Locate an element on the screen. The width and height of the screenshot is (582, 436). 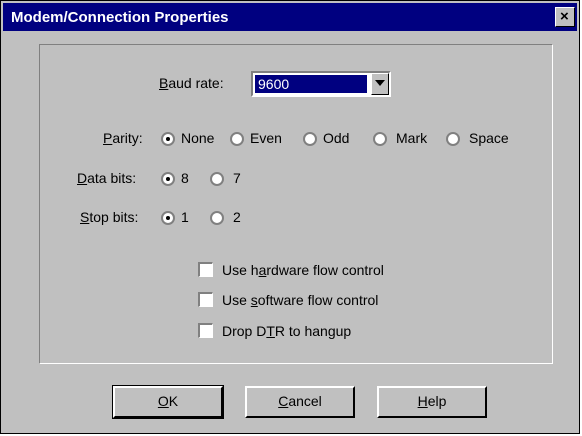
window-title: Modem/Connection Properties is located at coordinates (120, 17).